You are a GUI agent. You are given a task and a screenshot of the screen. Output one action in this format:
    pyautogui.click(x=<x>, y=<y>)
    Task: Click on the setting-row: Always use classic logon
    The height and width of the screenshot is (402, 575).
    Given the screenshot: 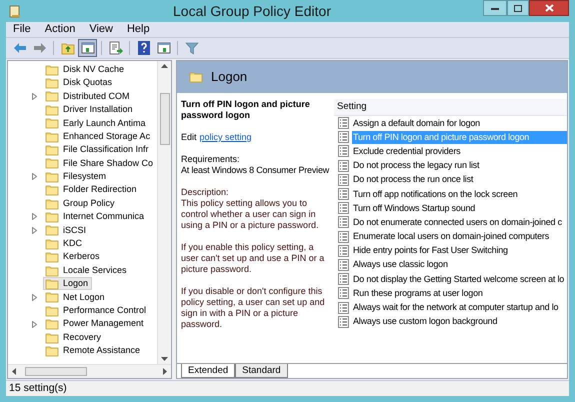 What is the action you would take?
    pyautogui.click(x=459, y=265)
    